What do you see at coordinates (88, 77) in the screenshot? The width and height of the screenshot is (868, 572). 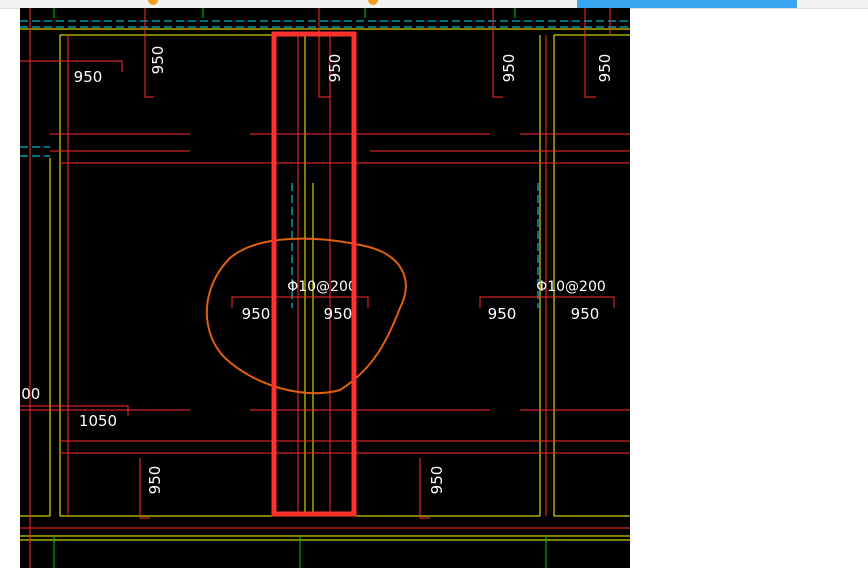 I see `dim-text-top-left: 950` at bounding box center [88, 77].